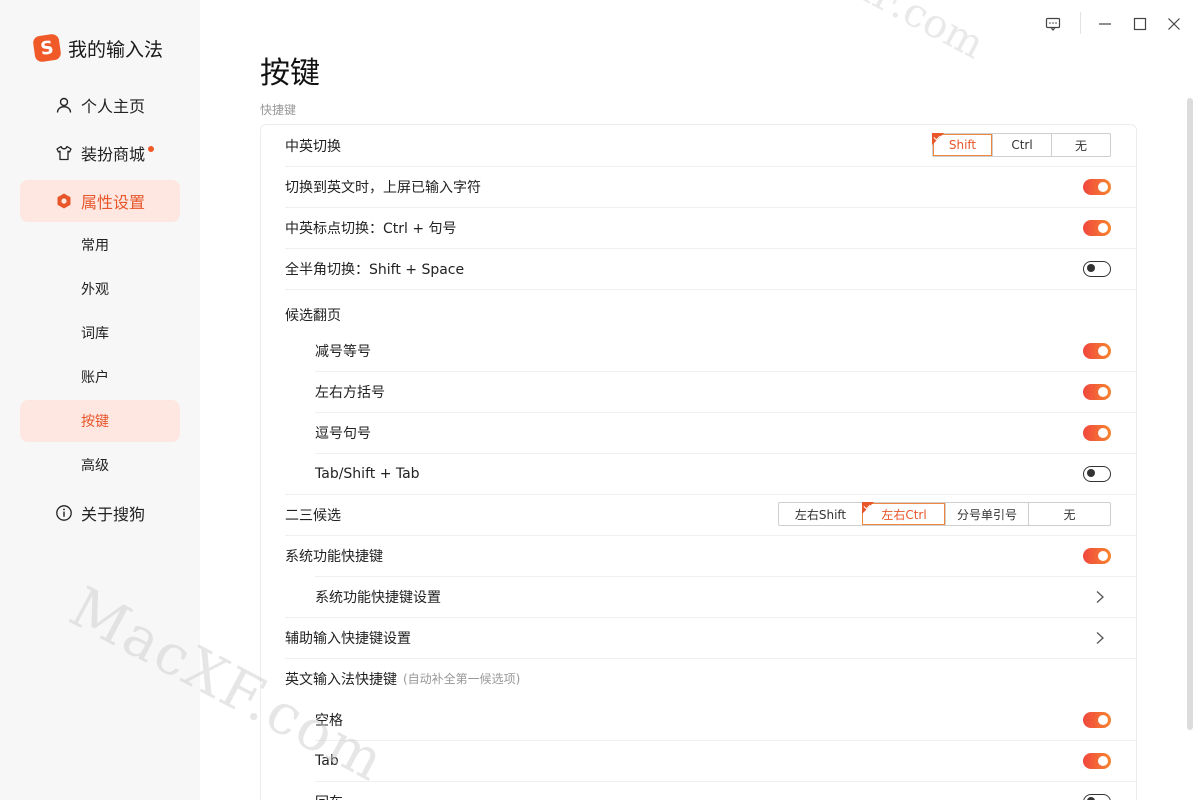 The width and height of the screenshot is (1200, 800). What do you see at coordinates (151, 149) in the screenshot?
I see `notification-dot` at bounding box center [151, 149].